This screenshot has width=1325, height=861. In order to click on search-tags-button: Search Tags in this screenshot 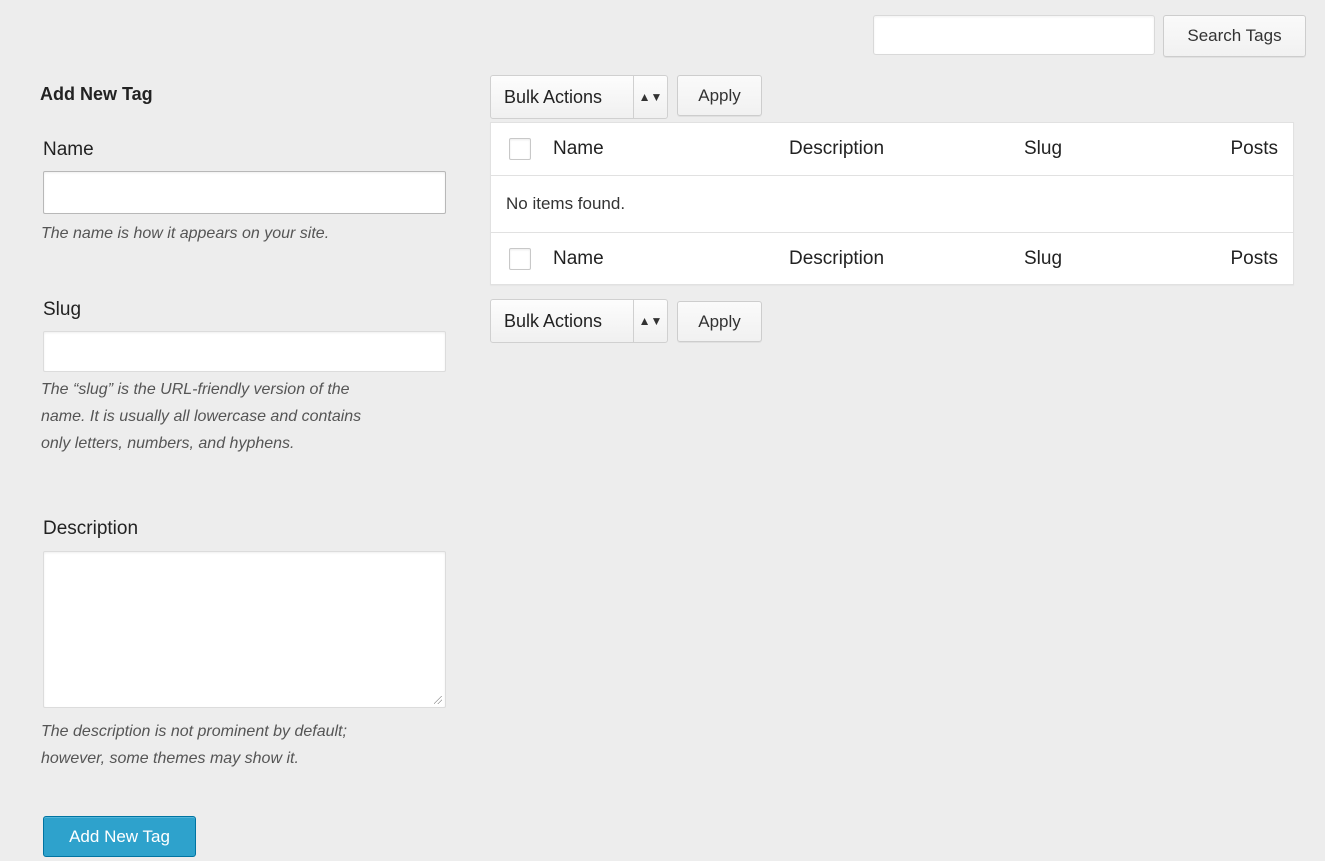, I will do `click(1234, 36)`.